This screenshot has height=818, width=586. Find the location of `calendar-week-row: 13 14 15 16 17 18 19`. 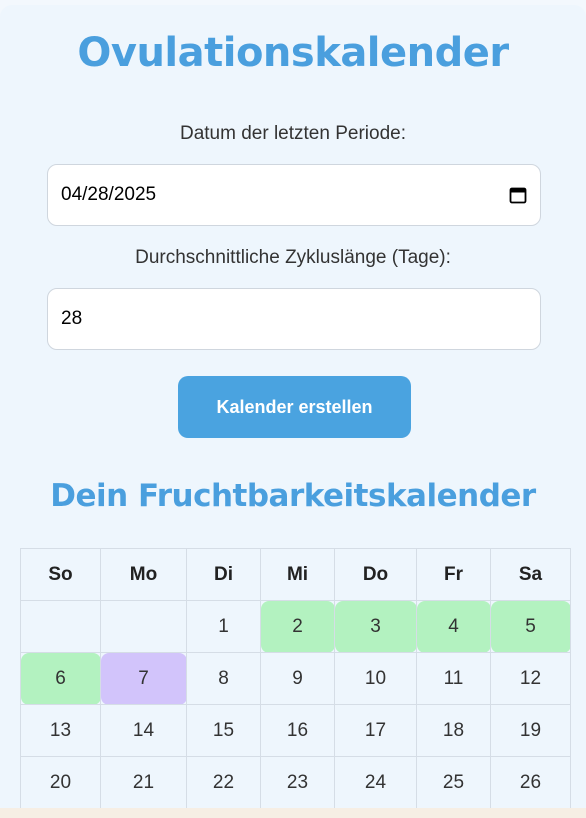

calendar-week-row: 13 14 15 16 17 18 19 is located at coordinates (295, 730).